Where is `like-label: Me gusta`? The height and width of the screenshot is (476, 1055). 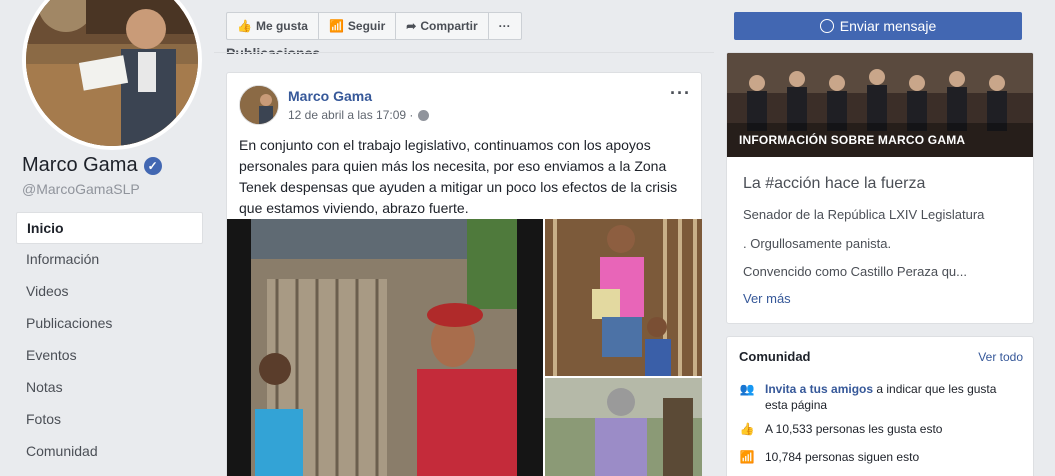 like-label: Me gusta is located at coordinates (281, 26).